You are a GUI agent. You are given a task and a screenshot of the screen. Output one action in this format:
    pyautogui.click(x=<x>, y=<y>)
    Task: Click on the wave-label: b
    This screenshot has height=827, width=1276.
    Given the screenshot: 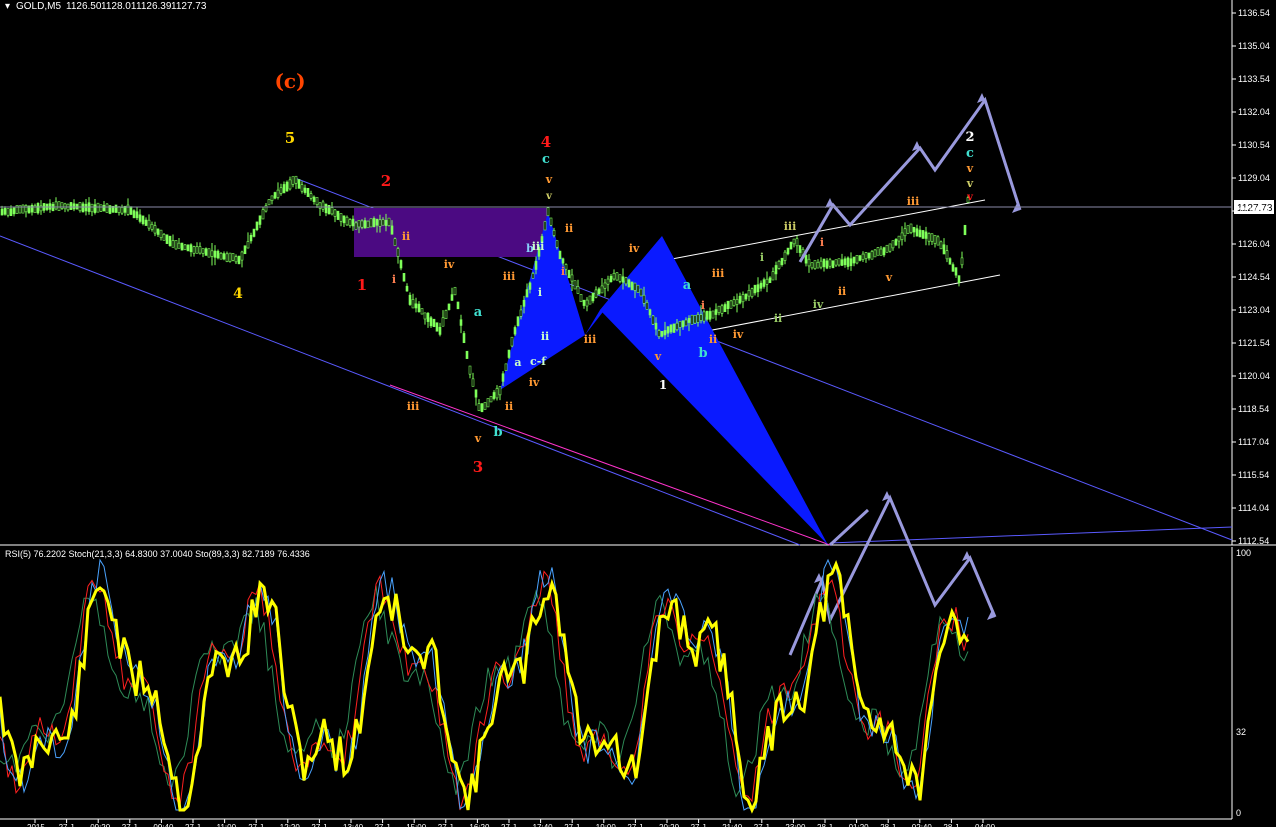 What is the action you would take?
    pyautogui.click(x=702, y=353)
    